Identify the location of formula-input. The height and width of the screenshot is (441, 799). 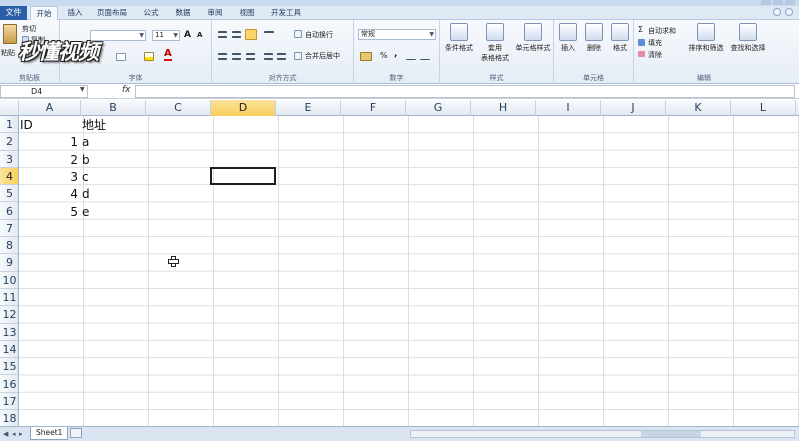
(465, 91).